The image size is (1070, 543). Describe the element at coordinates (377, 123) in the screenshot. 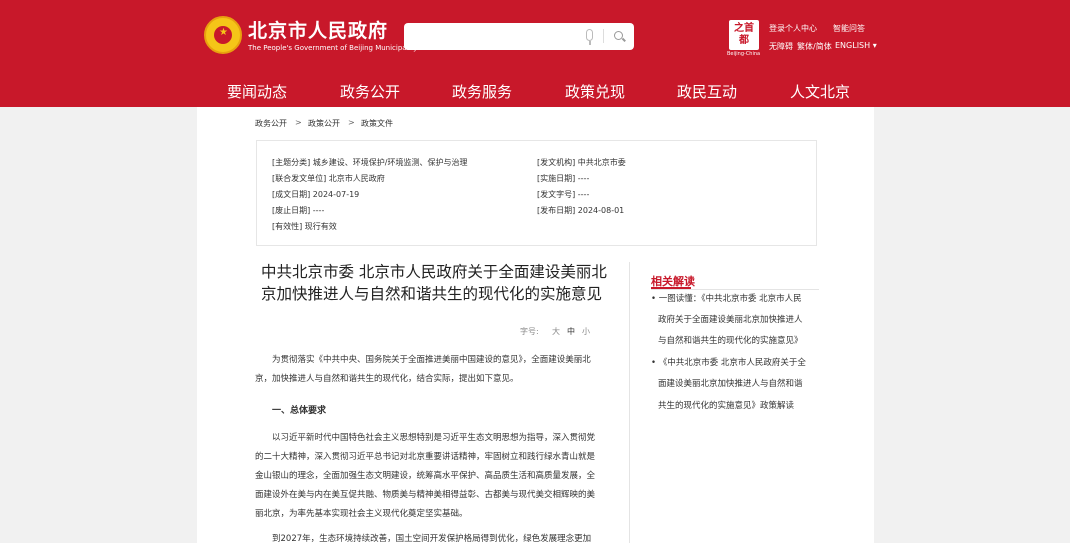

I see `breadcrumb-item-policy-docs: 政策文件` at that location.